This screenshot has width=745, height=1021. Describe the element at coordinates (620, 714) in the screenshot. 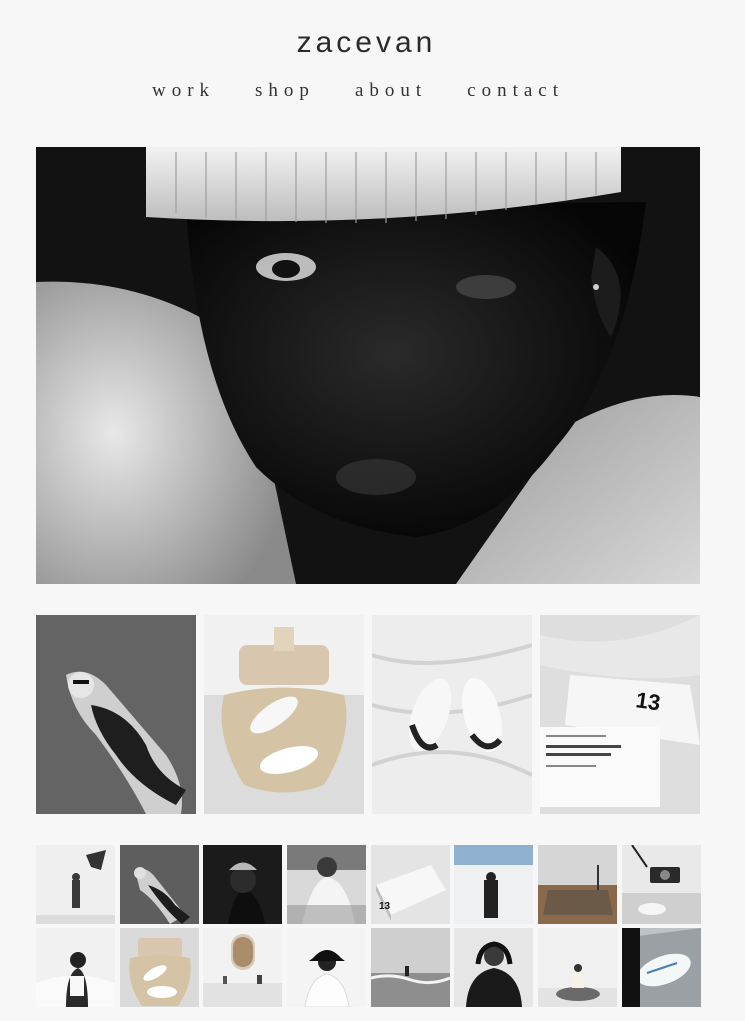

I see `featured-image-4: 13` at that location.